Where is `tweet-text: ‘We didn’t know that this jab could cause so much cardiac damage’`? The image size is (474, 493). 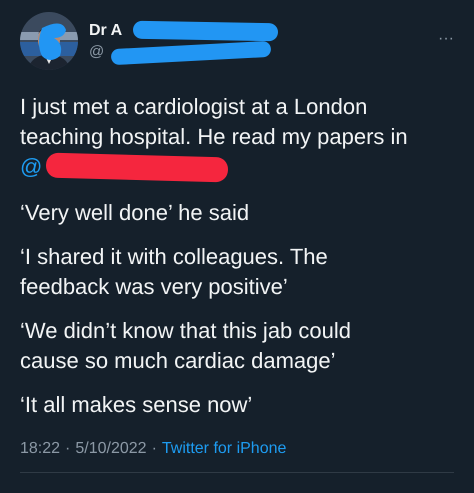 tweet-text: ‘We didn’t know that this jab could cause so much cardiac damage’ is located at coordinates (186, 346).